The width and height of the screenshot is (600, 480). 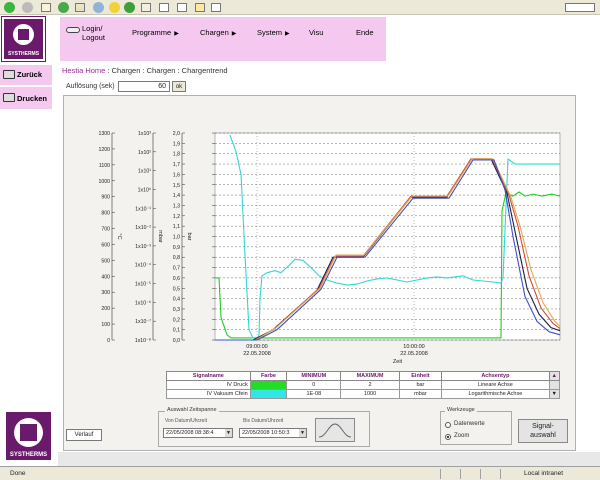 I want to click on windows-logo-icon, so click(x=580, y=7).